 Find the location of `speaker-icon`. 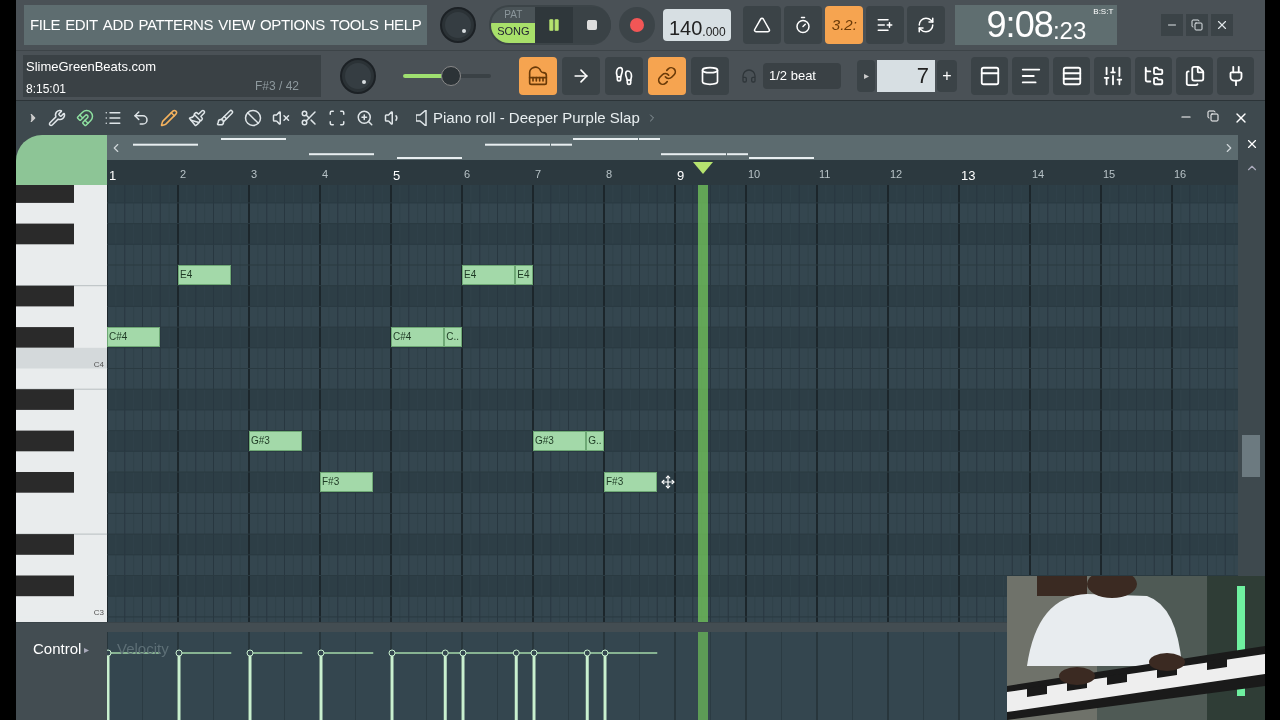

speaker-icon is located at coordinates (421, 118).